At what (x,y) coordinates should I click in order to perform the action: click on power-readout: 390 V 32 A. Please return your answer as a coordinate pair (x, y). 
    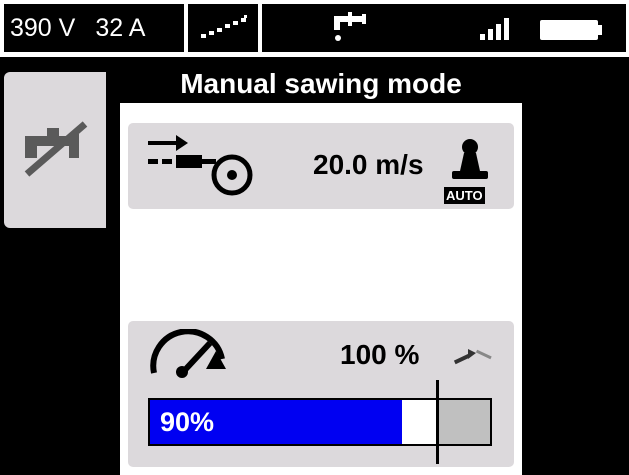
    Looking at the image, I should click on (94, 28).